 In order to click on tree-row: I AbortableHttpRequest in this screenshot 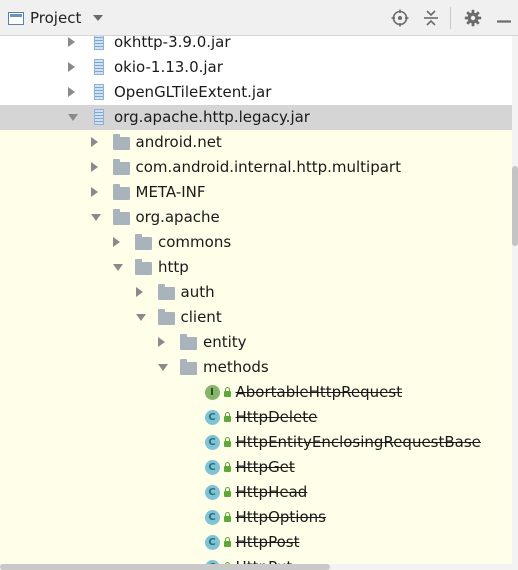, I will do `click(256, 392)`.